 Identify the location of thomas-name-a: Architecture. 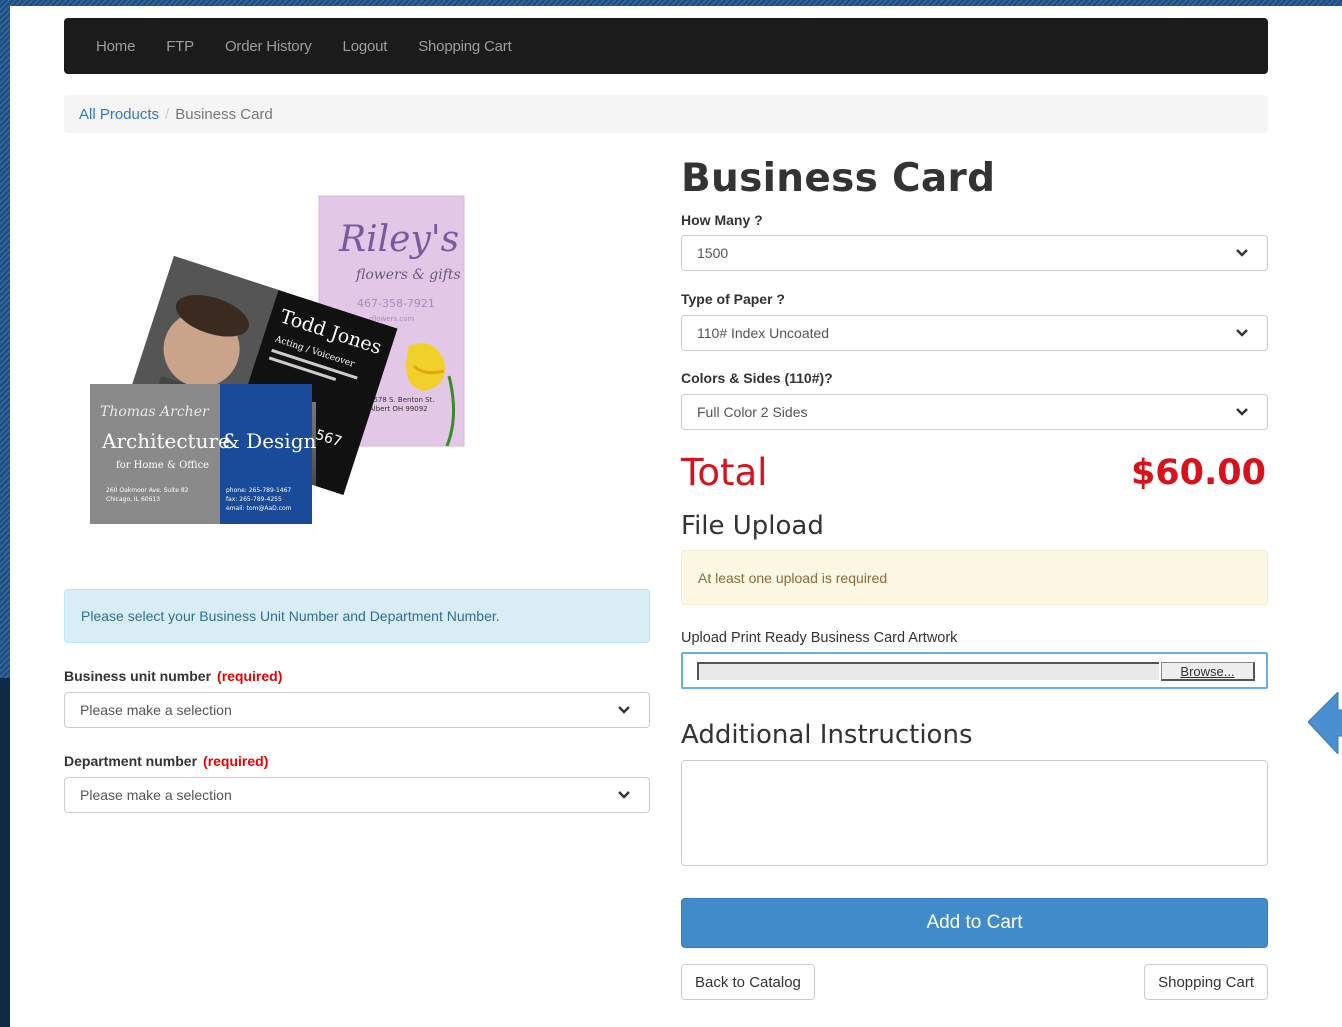
(165, 441).